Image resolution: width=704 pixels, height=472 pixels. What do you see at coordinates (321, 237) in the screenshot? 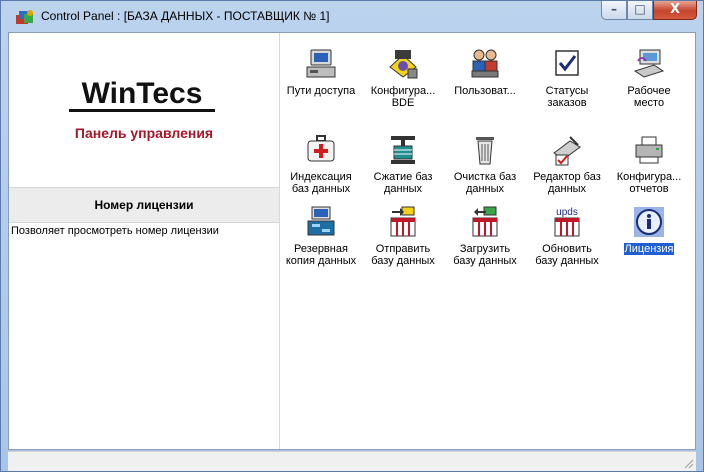
I see `applet-backup: Резервная копия данных` at bounding box center [321, 237].